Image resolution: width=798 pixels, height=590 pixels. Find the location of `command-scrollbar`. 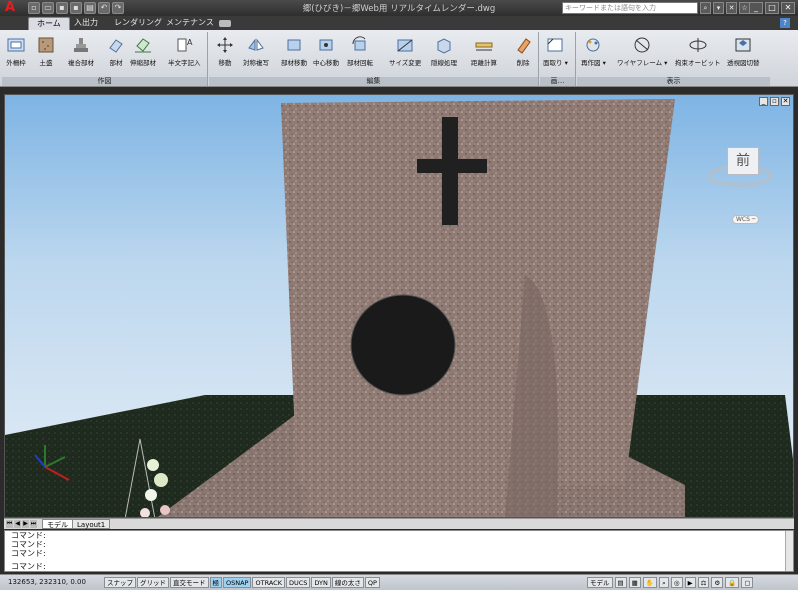

command-scrollbar is located at coordinates (789, 551).